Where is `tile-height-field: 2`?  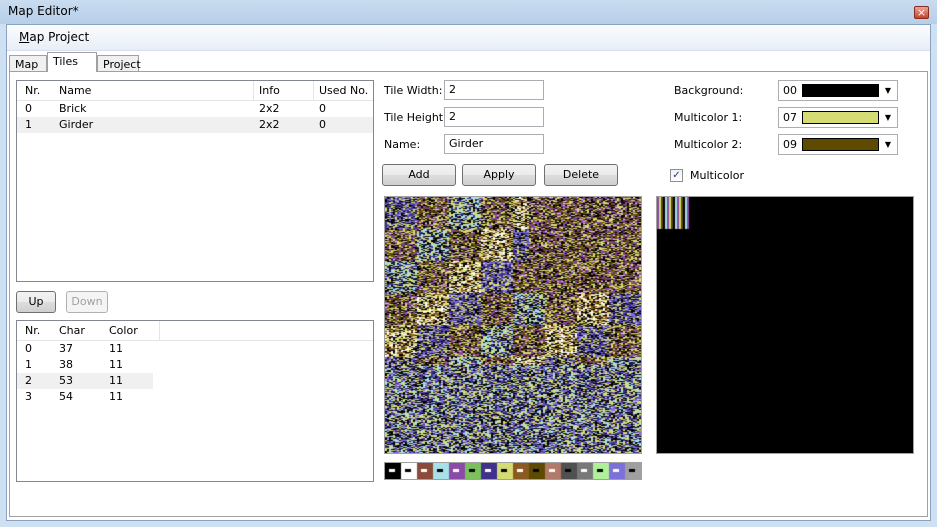
tile-height-field: 2 is located at coordinates (494, 117).